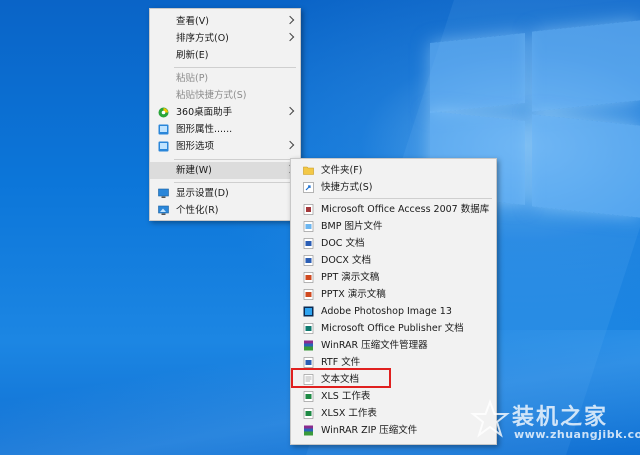 The height and width of the screenshot is (455, 640). I want to click on submenu-item-publisher: Microsoft Office Publisher 文档, so click(393, 328).